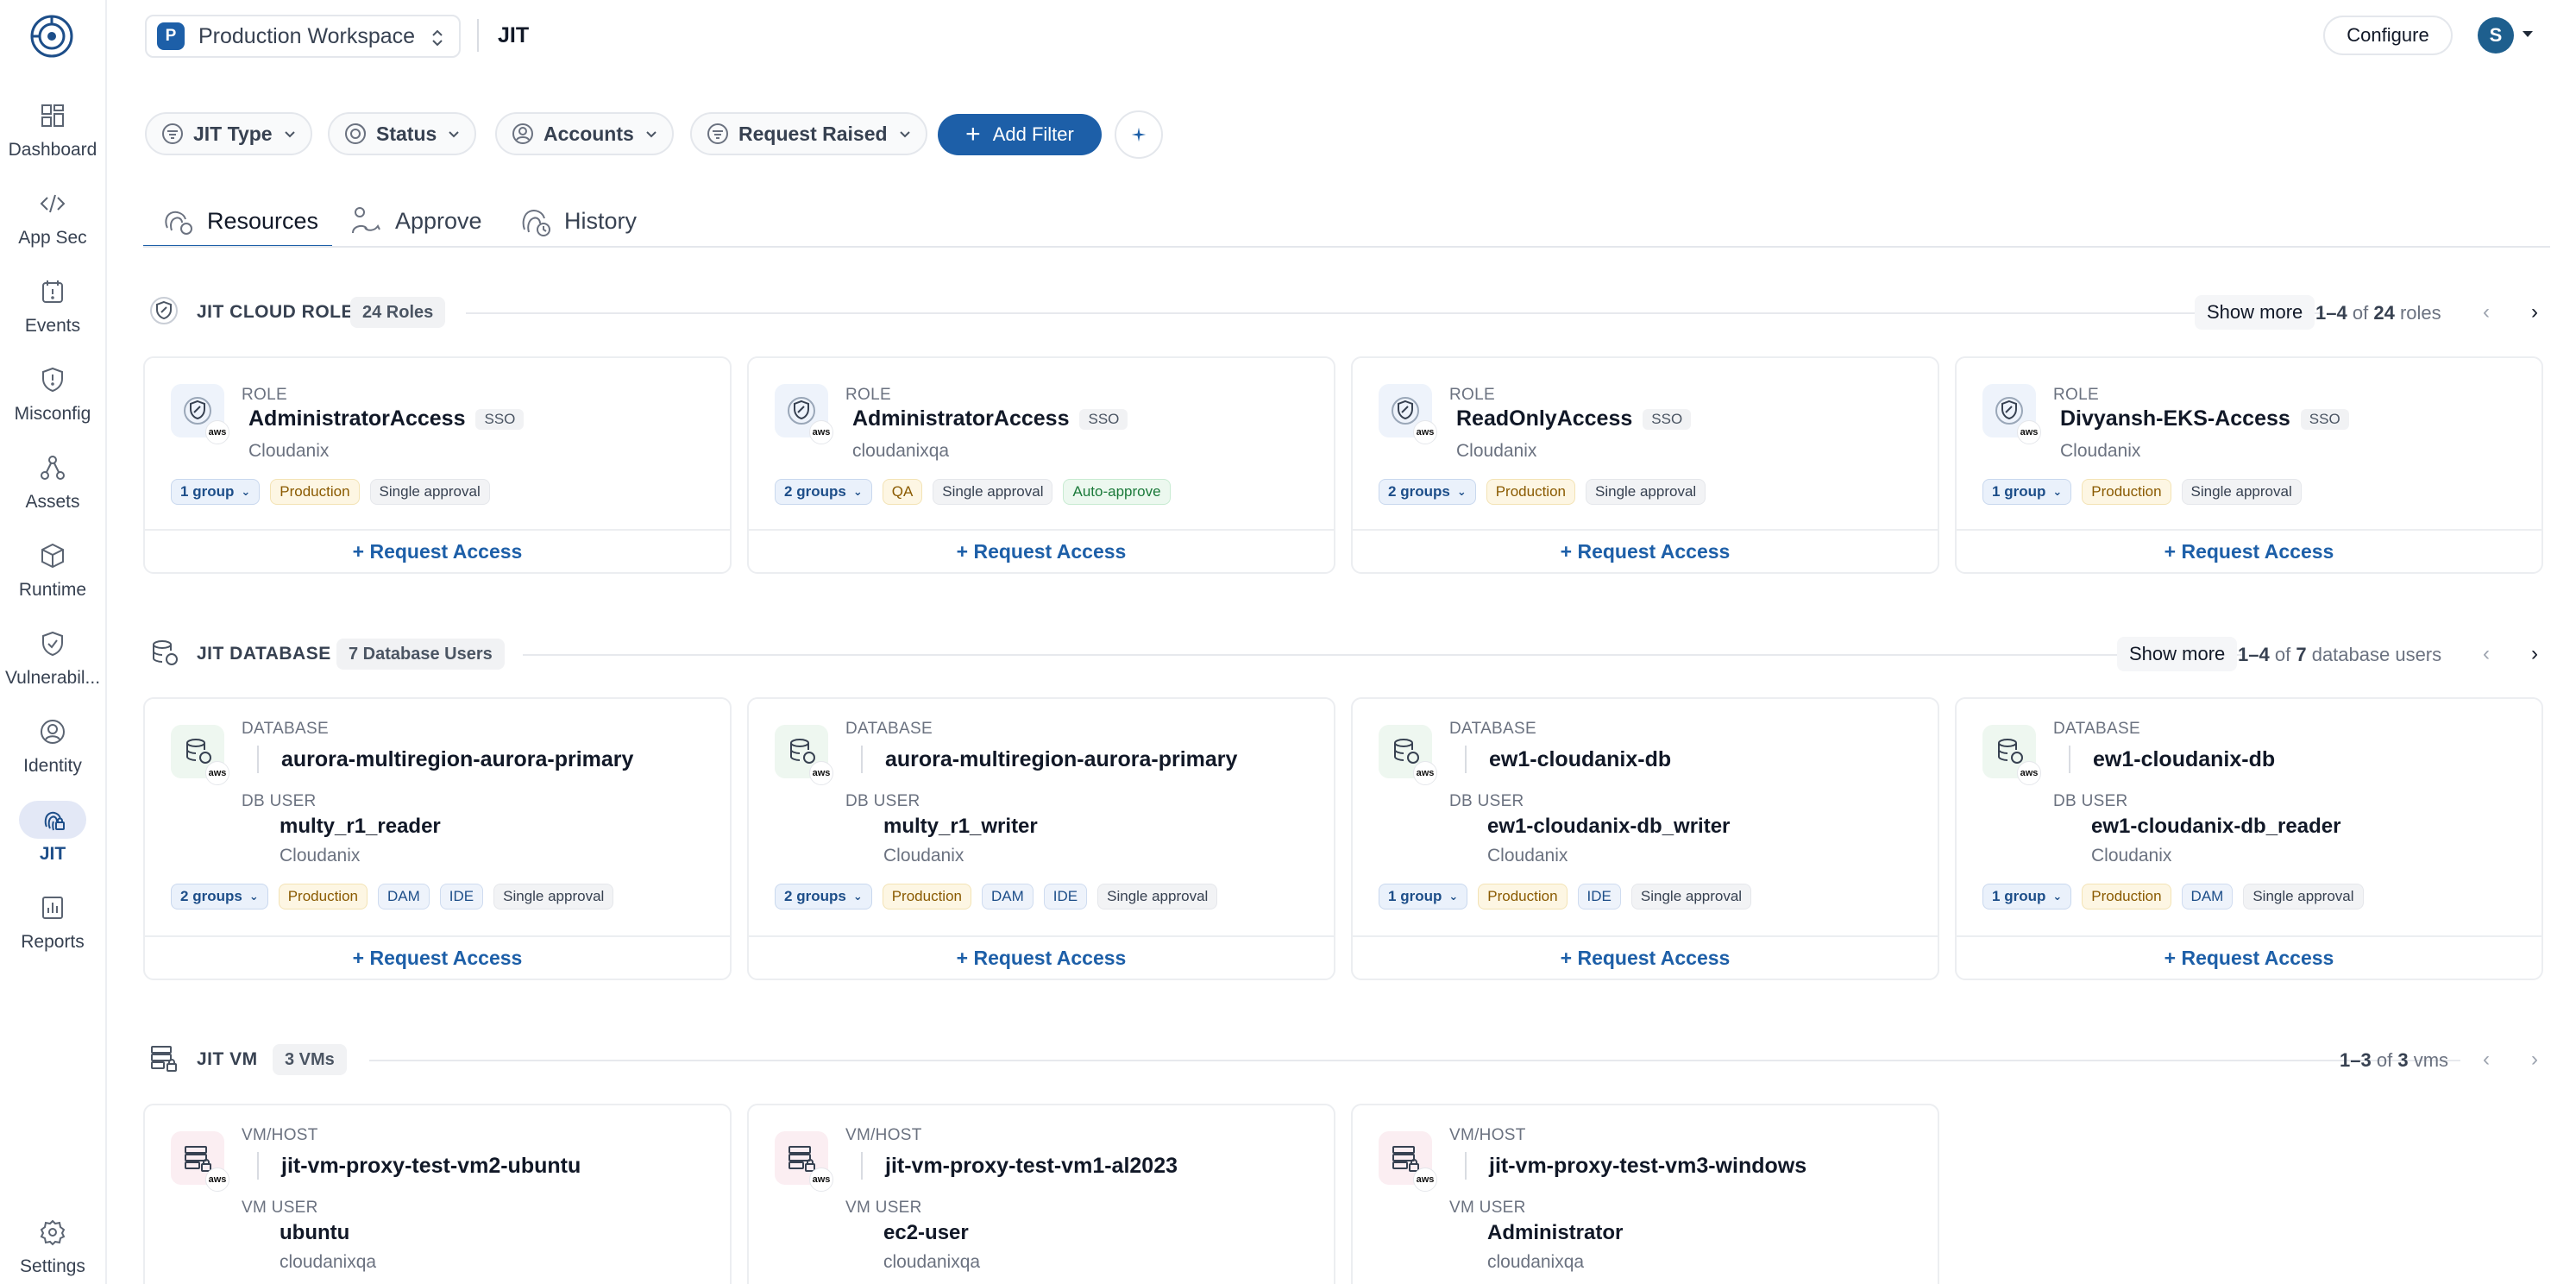  I want to click on sidebar-item-jit: JIT, so click(52, 837).